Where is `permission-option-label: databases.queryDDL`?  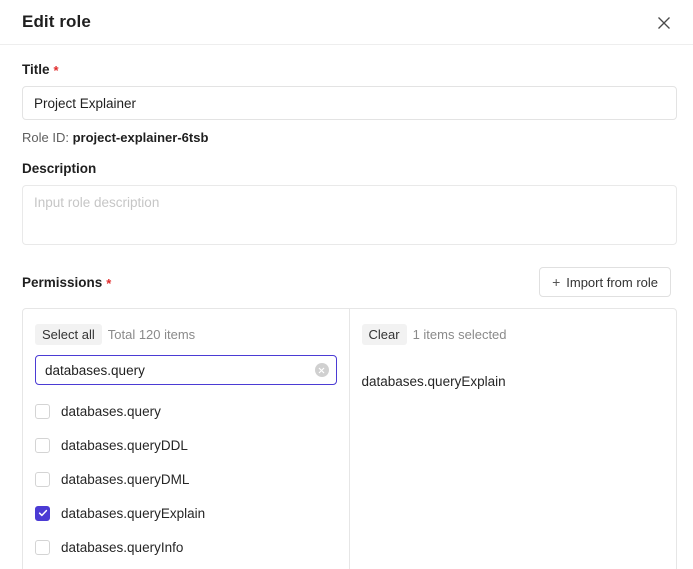
permission-option-label: databases.queryDDL is located at coordinates (124, 445).